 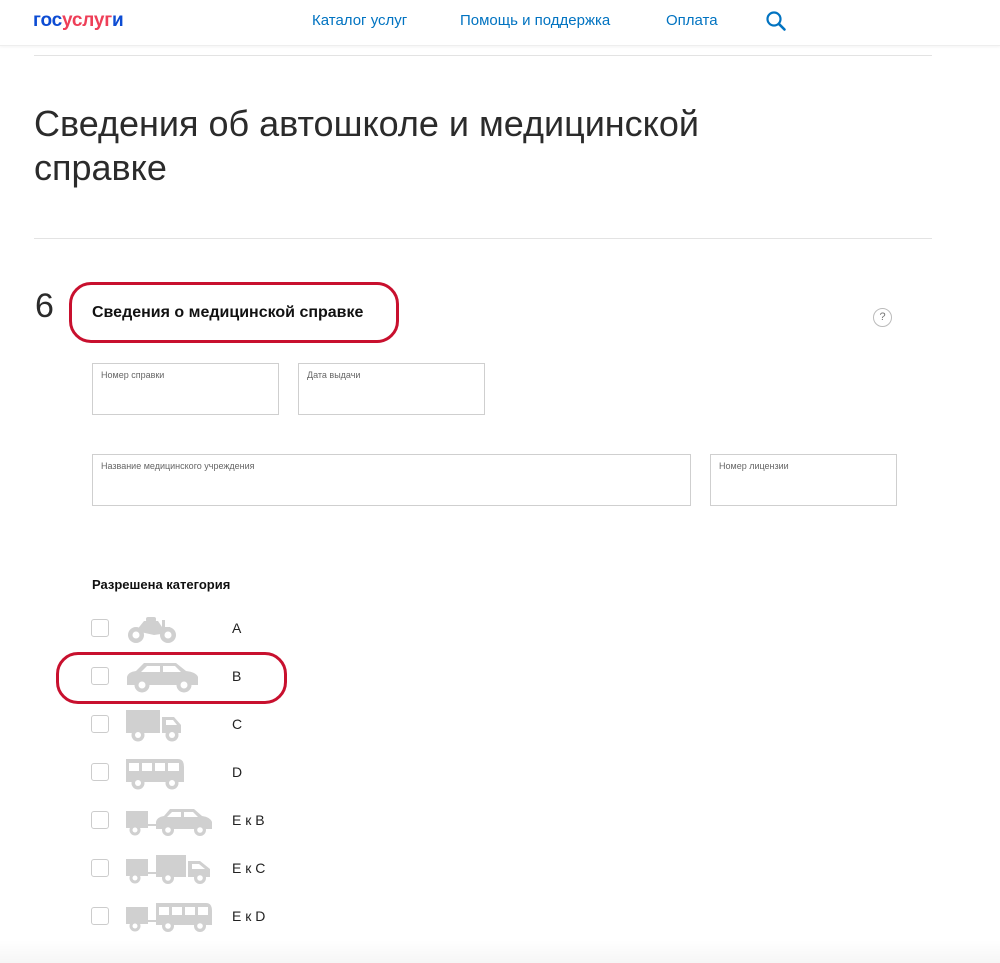 I want to click on bottom-fade, so click(x=500, y=951).